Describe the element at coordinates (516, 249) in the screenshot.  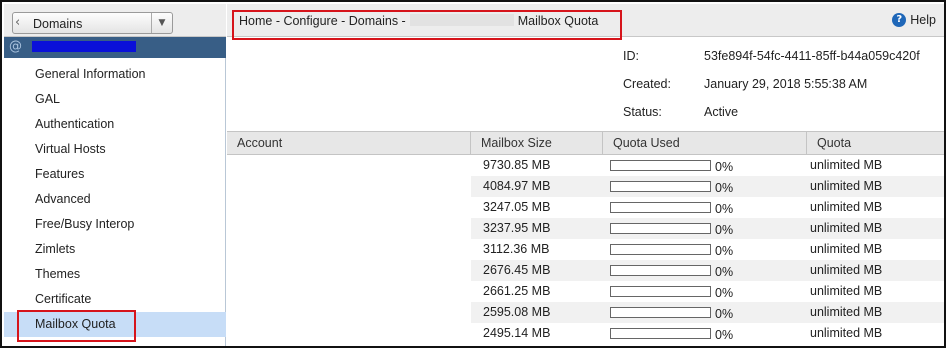
I see `mailbox-size-cell: 3112.36 MB` at that location.